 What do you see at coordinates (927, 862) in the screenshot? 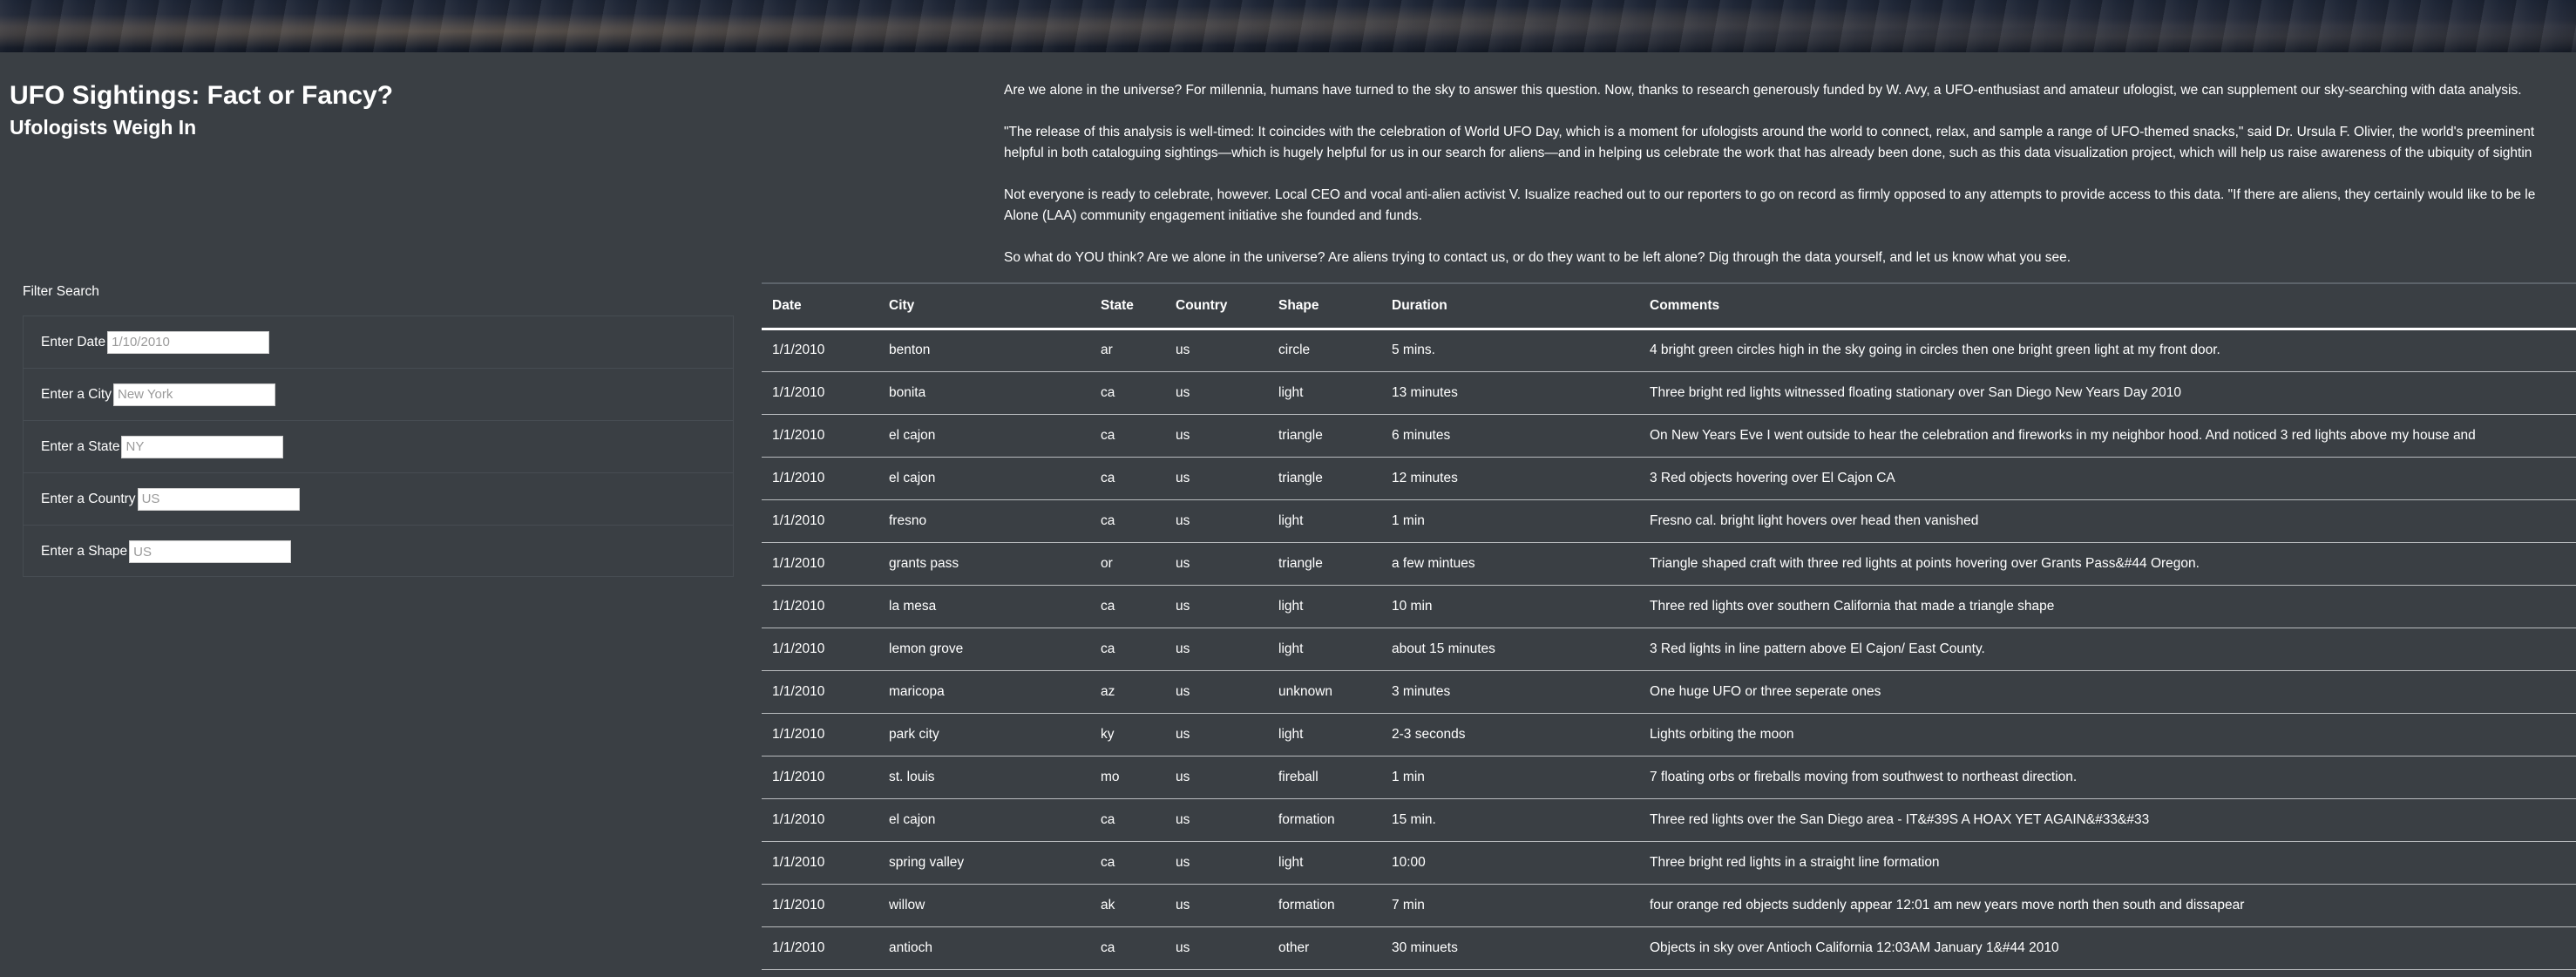
I see `table-cell-city: spring valley` at bounding box center [927, 862].